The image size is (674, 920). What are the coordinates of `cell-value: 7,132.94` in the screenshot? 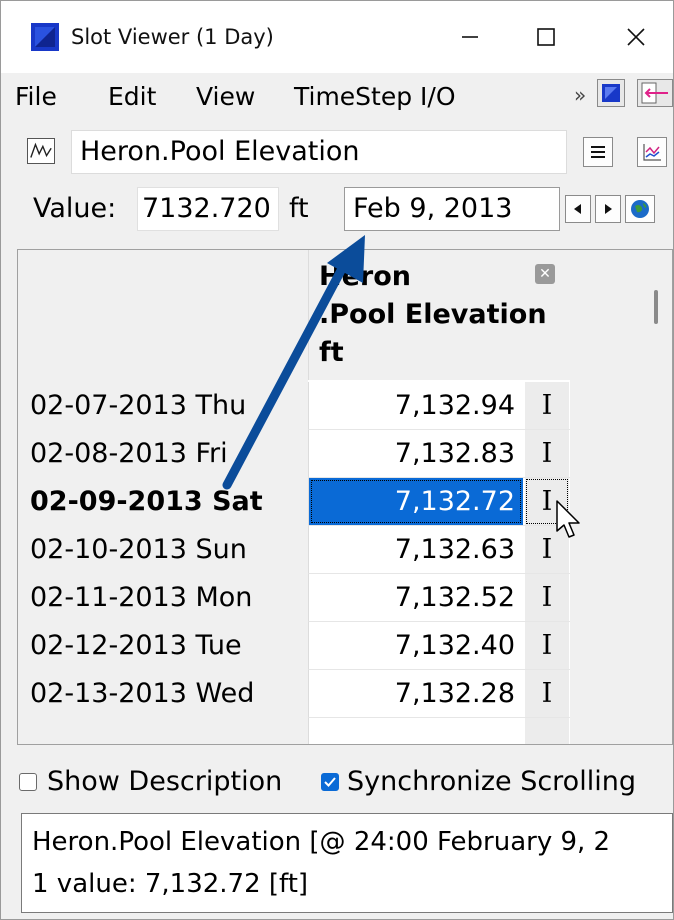 It's located at (416, 405).